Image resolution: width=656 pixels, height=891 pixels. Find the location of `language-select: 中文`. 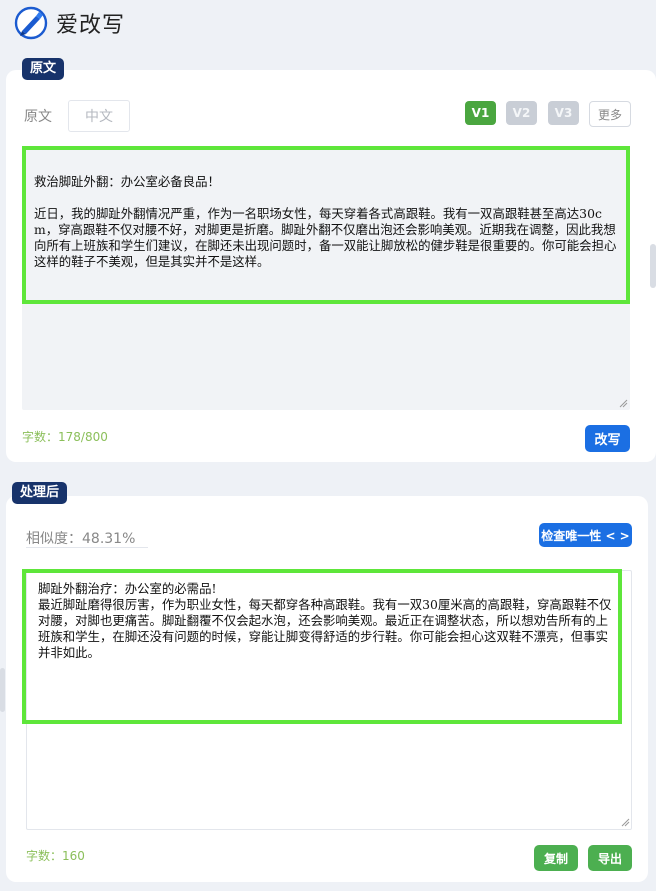

language-select: 中文 is located at coordinates (99, 116).